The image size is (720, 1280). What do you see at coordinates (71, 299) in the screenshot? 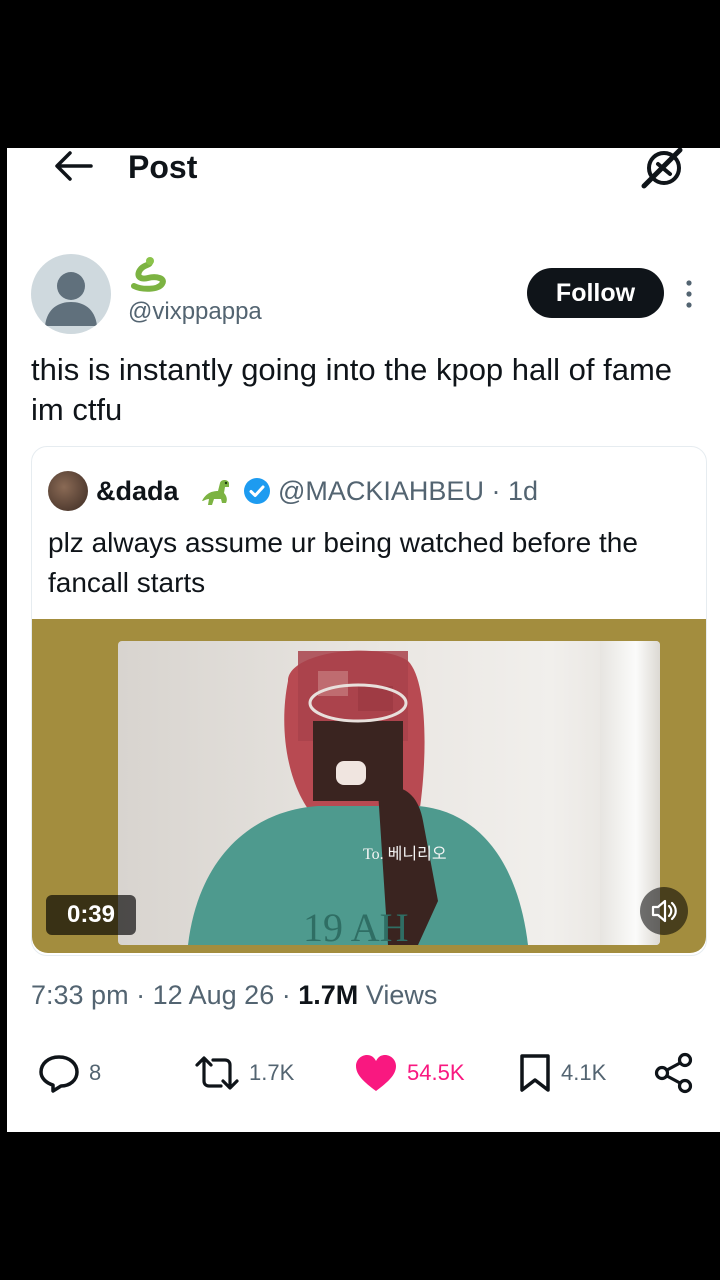
I see `default-avatar-icon` at bounding box center [71, 299].